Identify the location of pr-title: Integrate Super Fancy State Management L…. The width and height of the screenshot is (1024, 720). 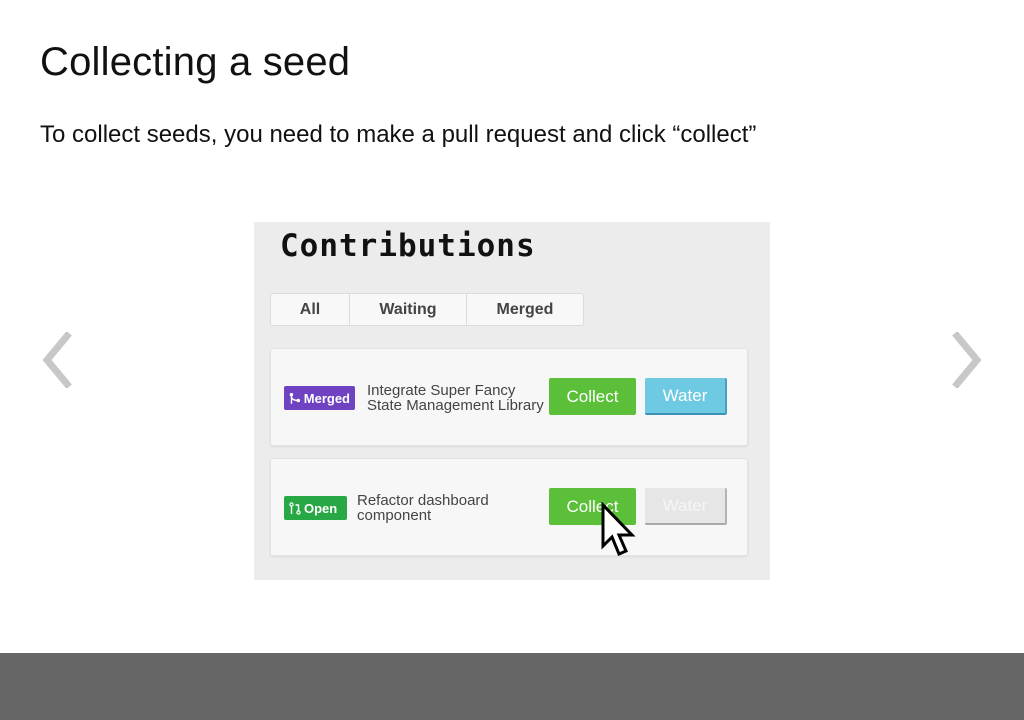
(459, 398).